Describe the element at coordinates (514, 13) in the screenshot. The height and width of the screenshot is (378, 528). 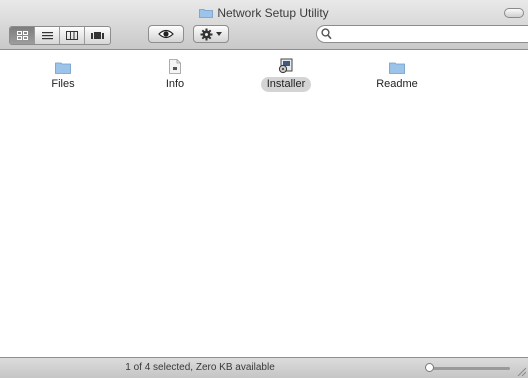
I see `toolbar-toggle-button` at that location.